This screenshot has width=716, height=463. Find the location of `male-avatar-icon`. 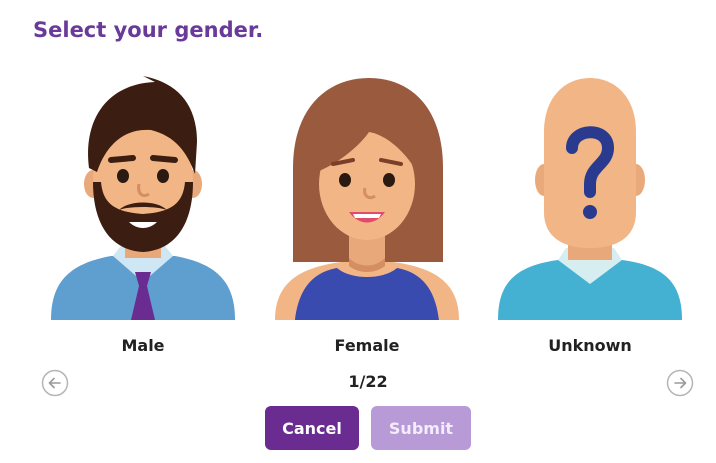

male-avatar-icon is located at coordinates (143, 198).